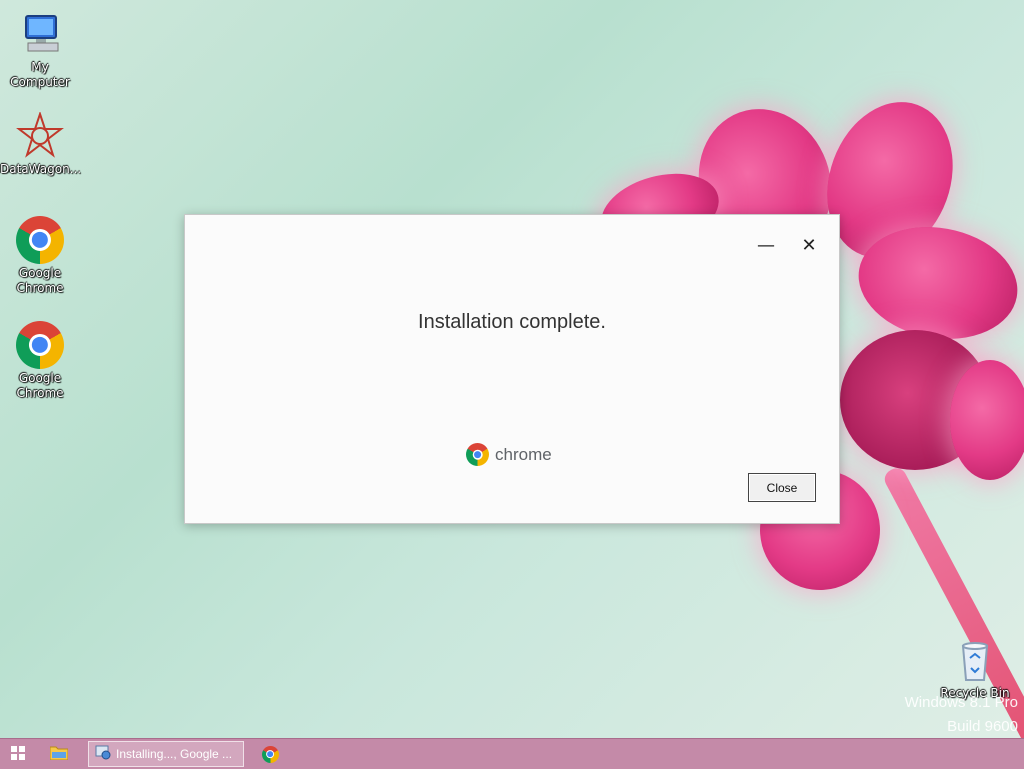  What do you see at coordinates (961, 702) in the screenshot?
I see `os-version-watermark: Windows 8.1 Pro` at bounding box center [961, 702].